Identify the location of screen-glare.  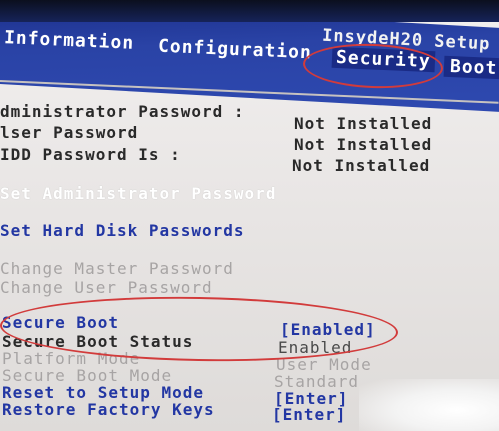
(429, 405).